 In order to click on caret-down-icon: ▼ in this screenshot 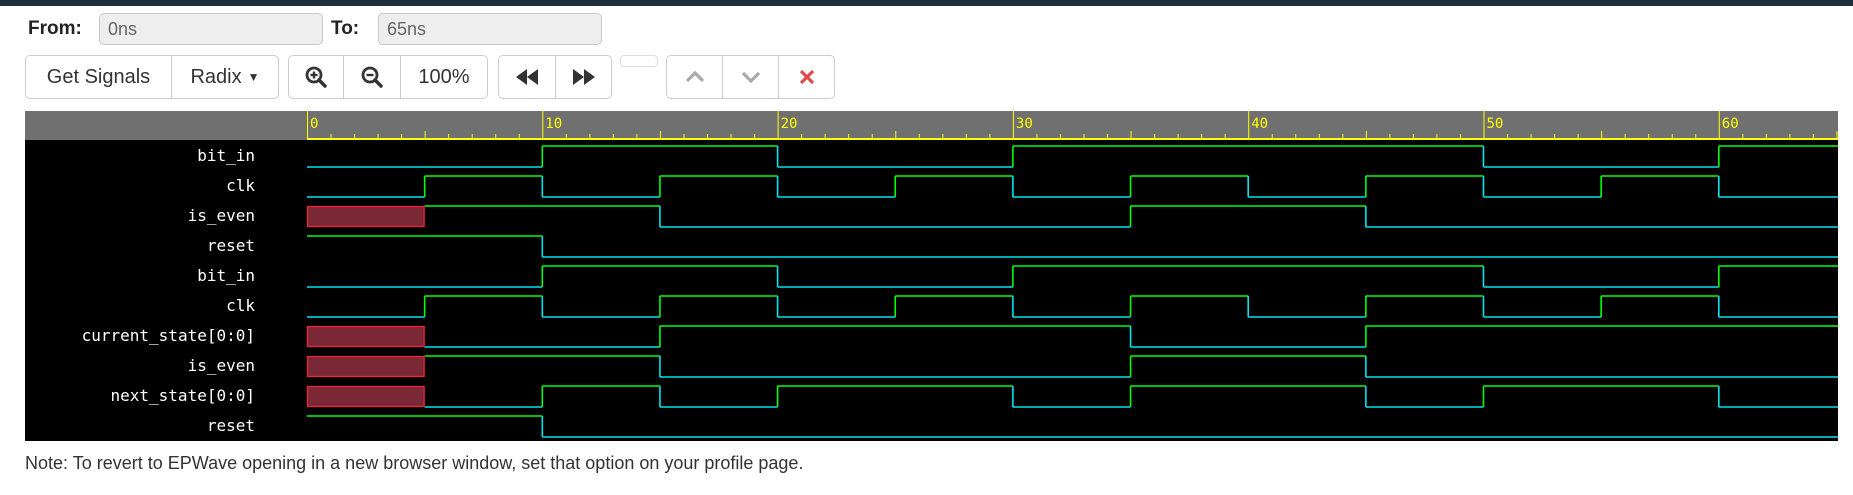, I will do `click(253, 77)`.